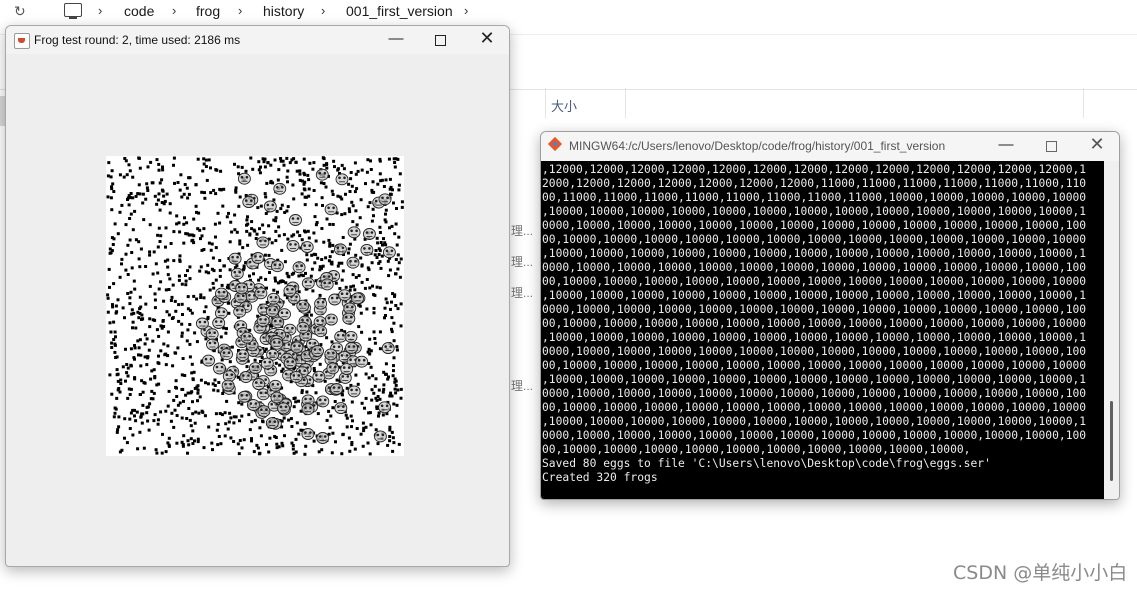  What do you see at coordinates (20, 11) in the screenshot?
I see `refresh-icon: ↻` at bounding box center [20, 11].